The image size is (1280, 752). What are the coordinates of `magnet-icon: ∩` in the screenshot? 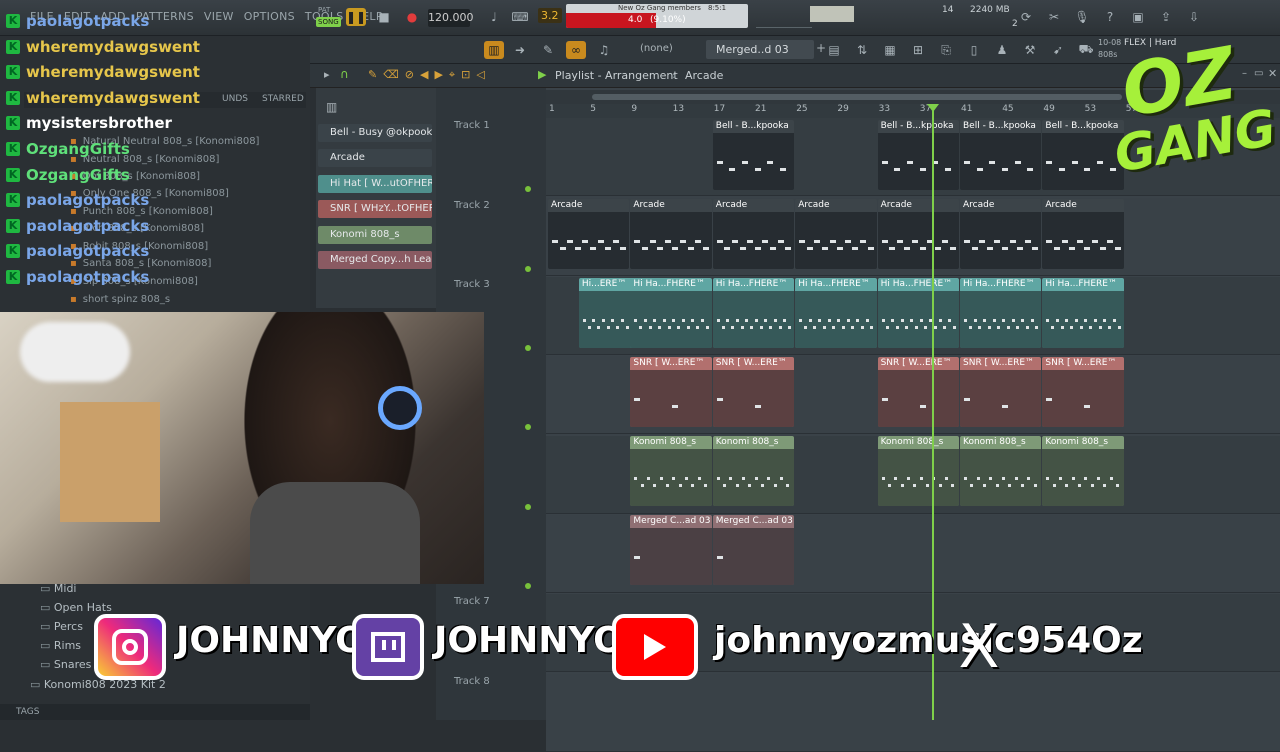 It's located at (344, 74).